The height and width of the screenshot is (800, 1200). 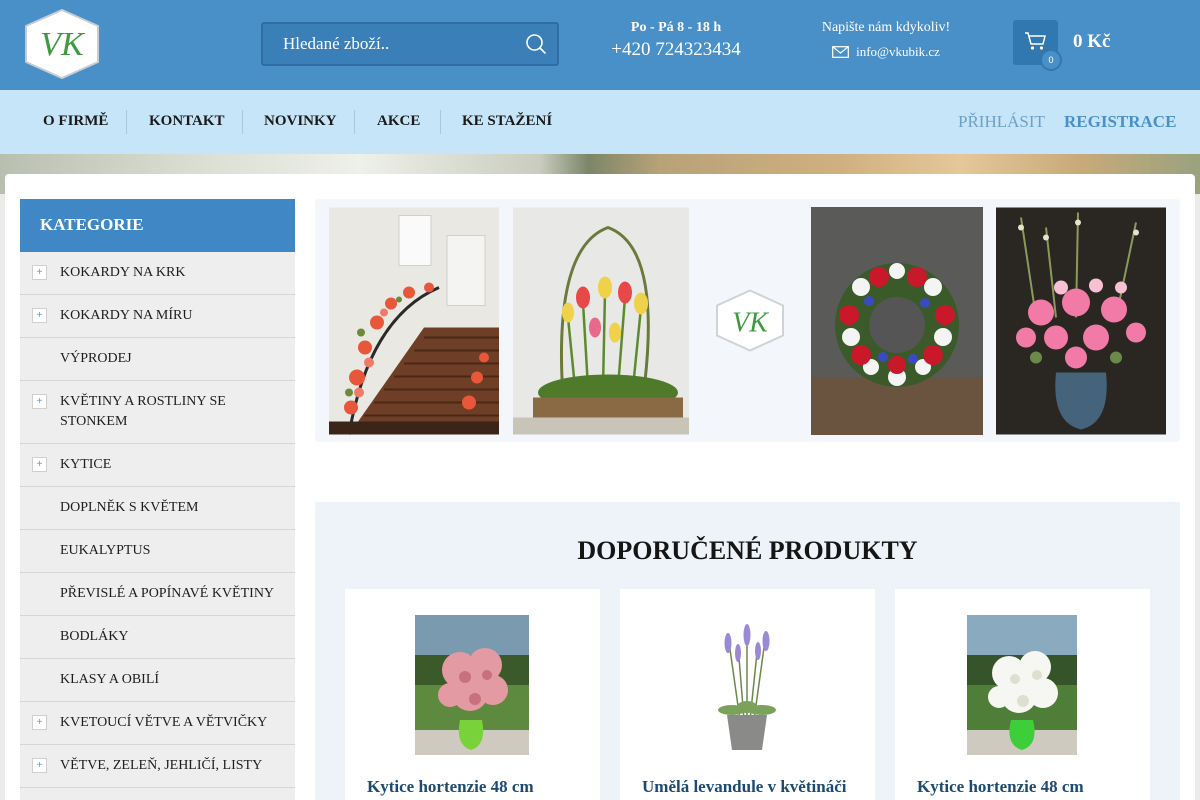 I want to click on nav-item-ke-stazeni: KE STAŽENÍ, so click(x=507, y=122).